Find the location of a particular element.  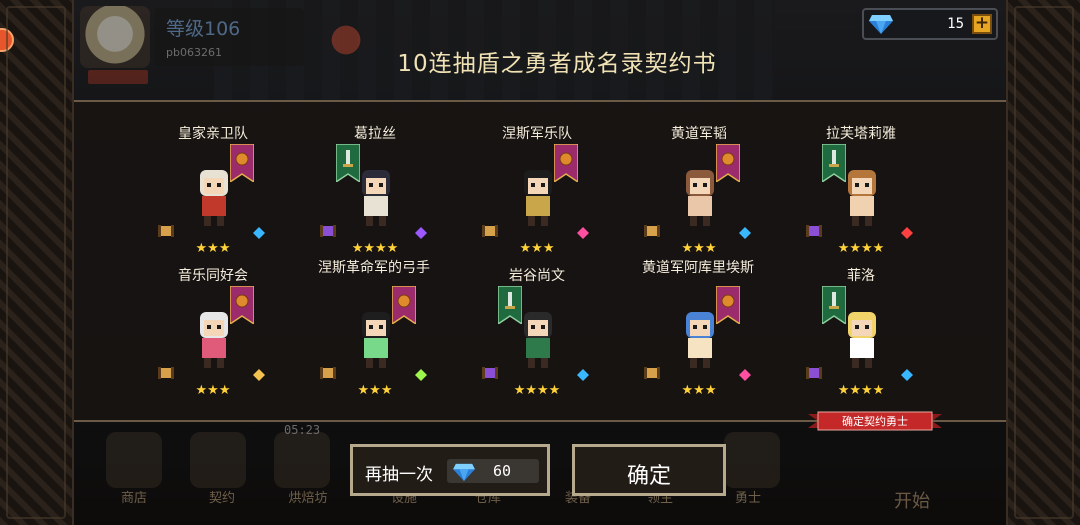

nav-item-hero: 勇士 is located at coordinates (748, 496).